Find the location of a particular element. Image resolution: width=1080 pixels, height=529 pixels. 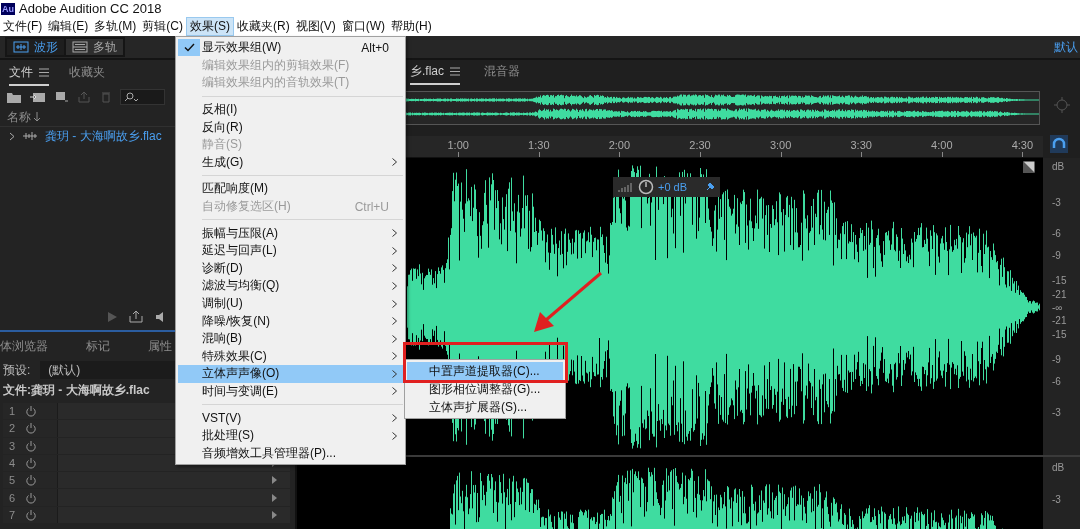

menu-item: 反相(I) is located at coordinates (290, 109).